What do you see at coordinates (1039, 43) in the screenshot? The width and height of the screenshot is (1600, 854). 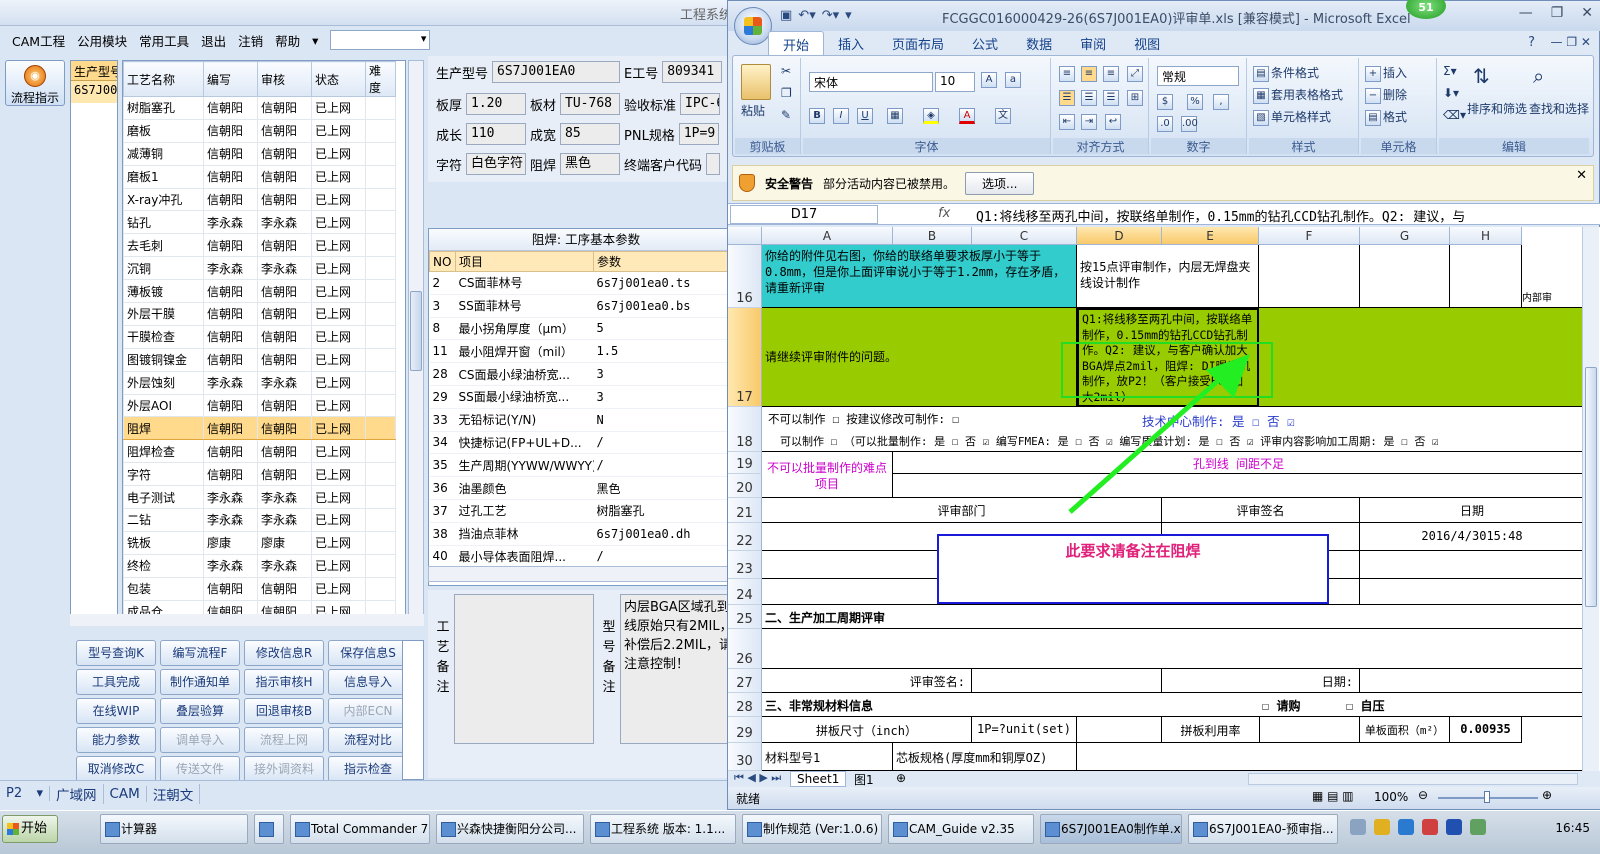 I see `tab-data: 数据` at bounding box center [1039, 43].